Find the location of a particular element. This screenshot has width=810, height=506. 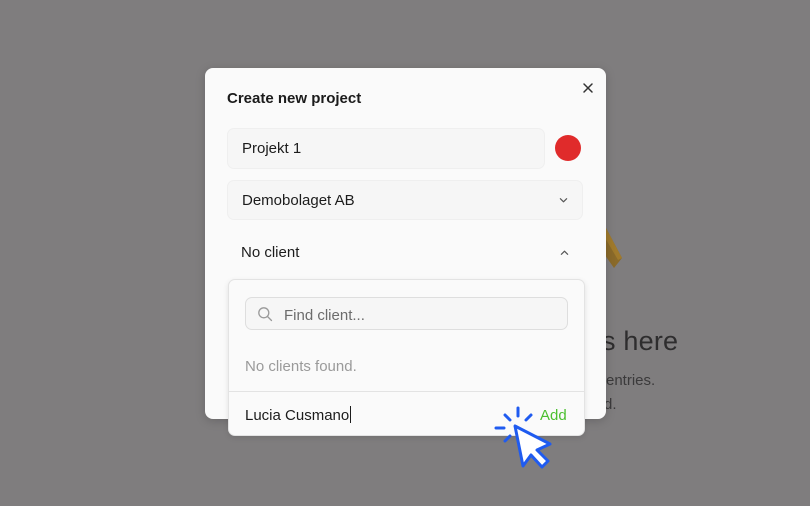

divider is located at coordinates (406, 391).